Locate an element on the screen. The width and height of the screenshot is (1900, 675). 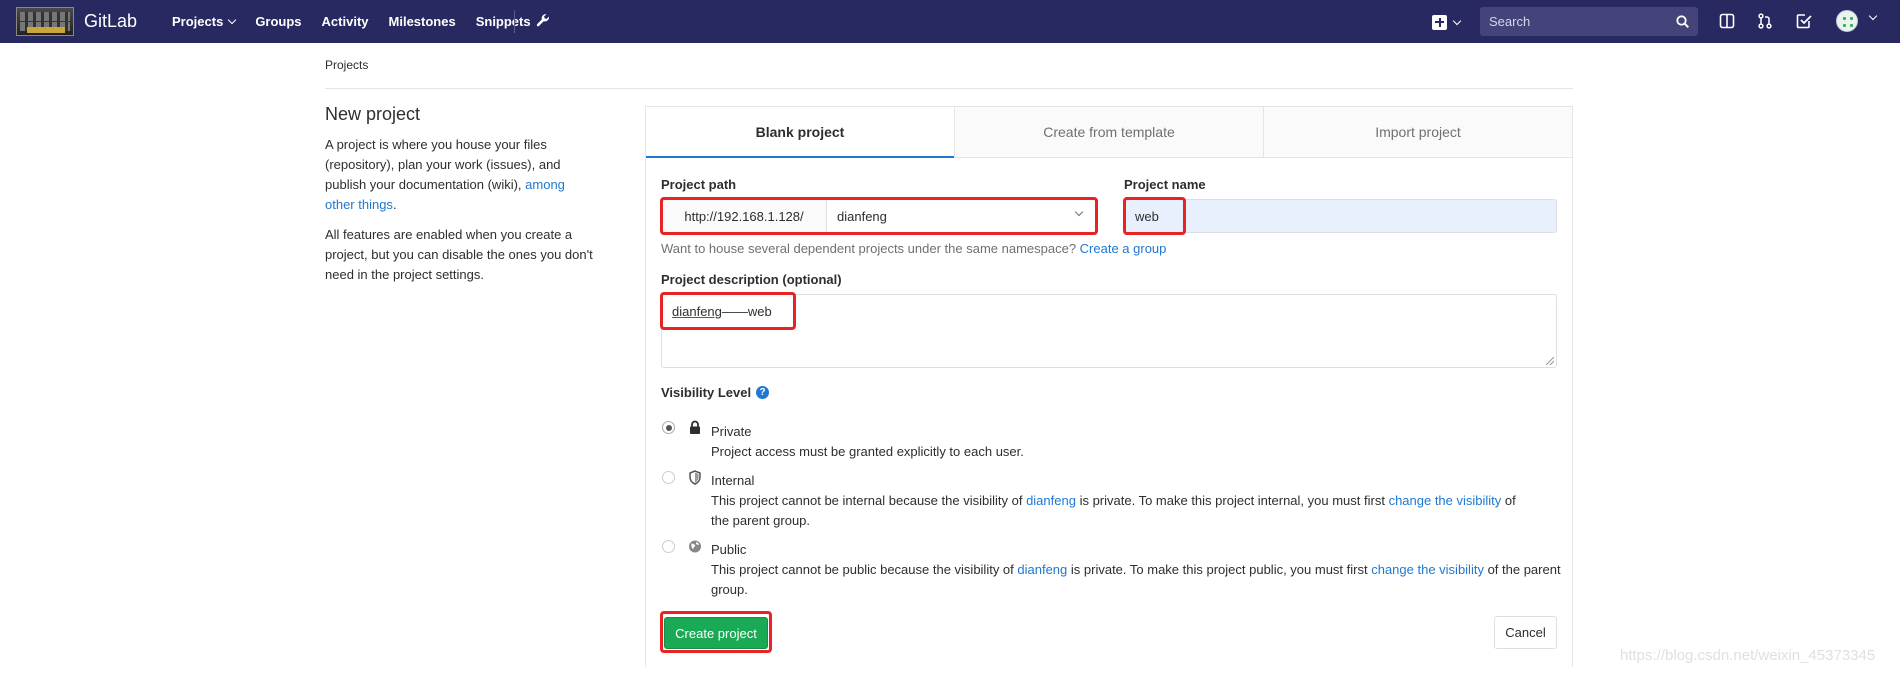
visibility-public-radio is located at coordinates (668, 546).